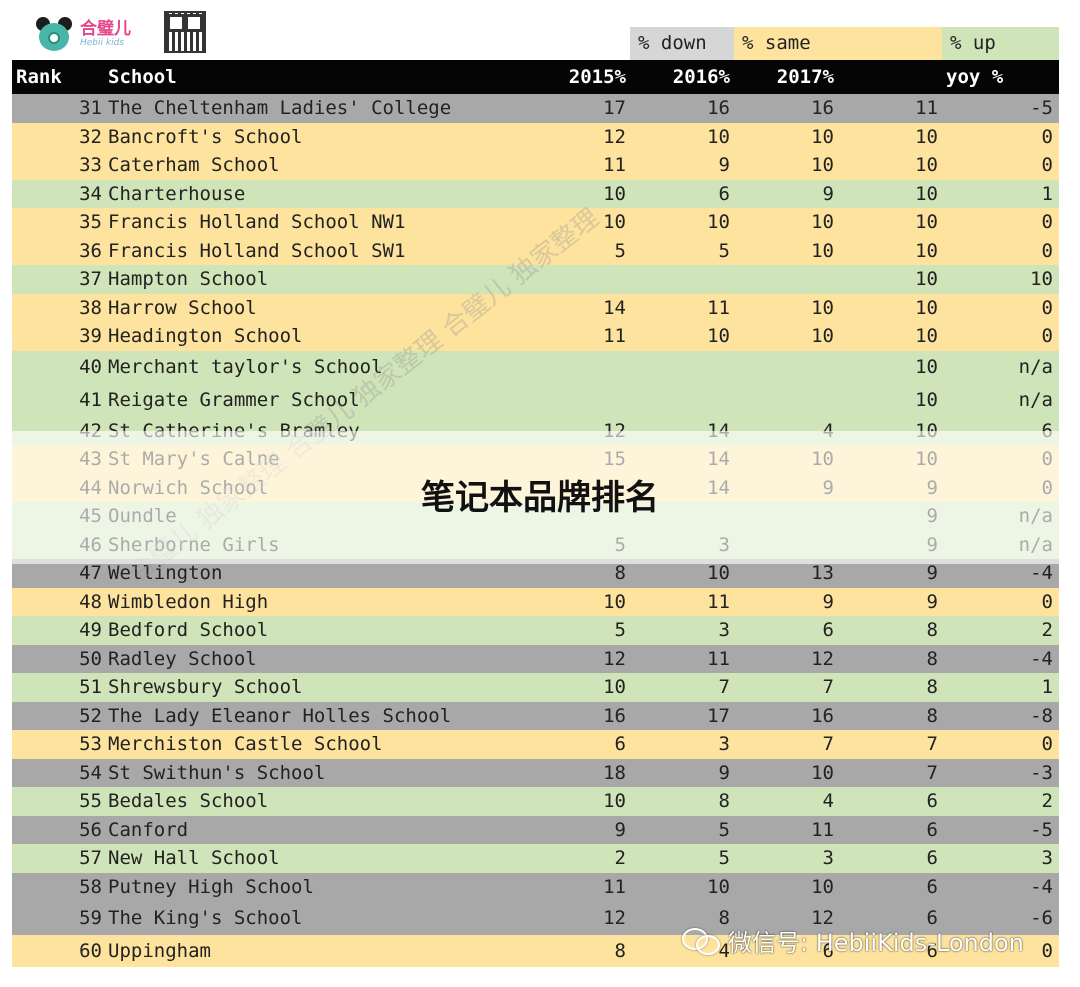  What do you see at coordinates (1047, 193) in the screenshot?
I see `cell-yoy: 1` at bounding box center [1047, 193].